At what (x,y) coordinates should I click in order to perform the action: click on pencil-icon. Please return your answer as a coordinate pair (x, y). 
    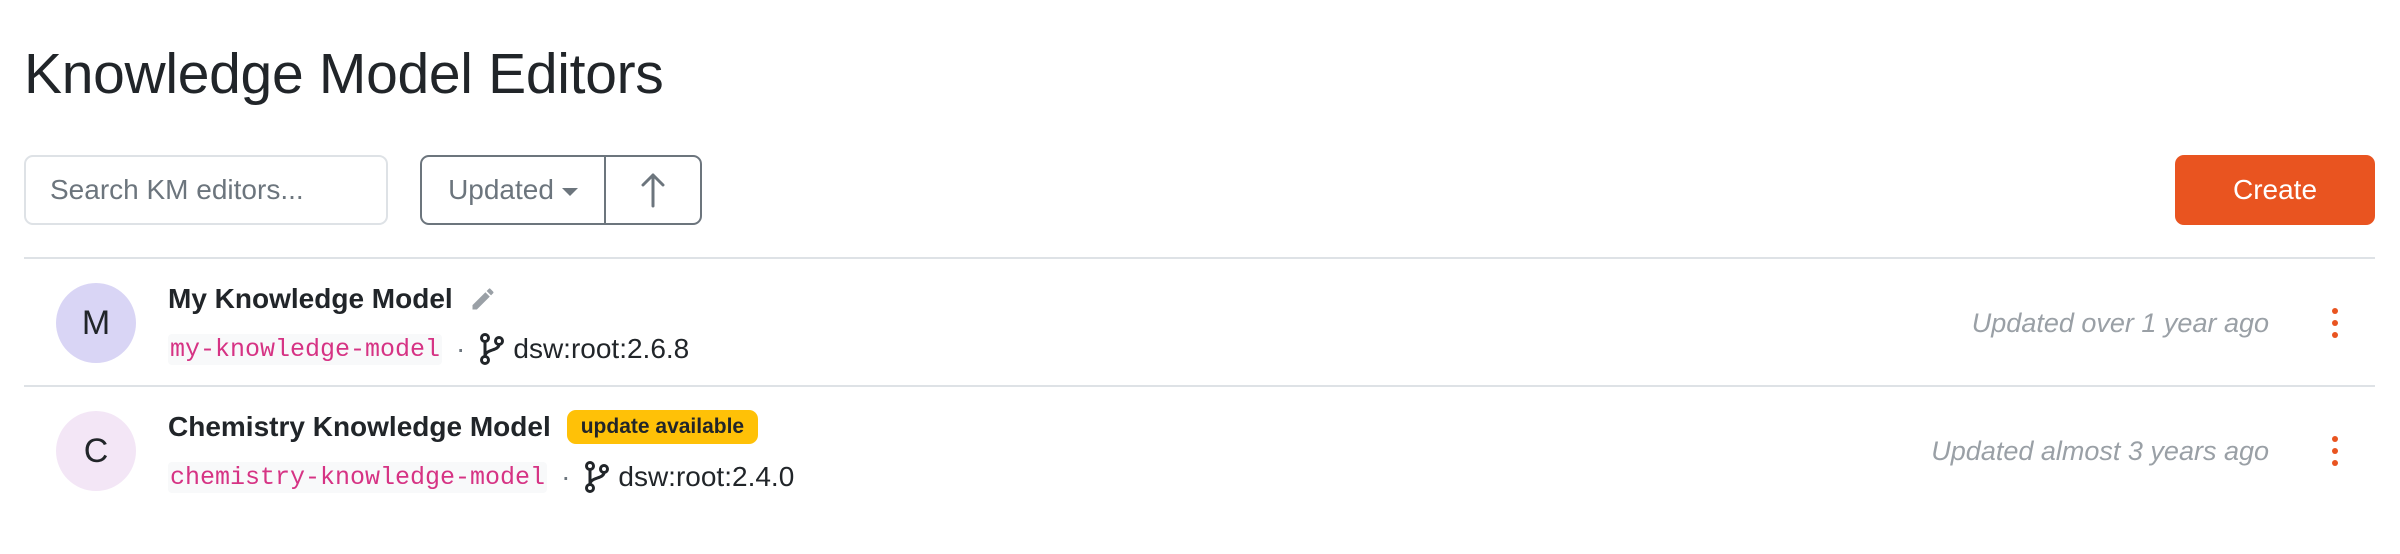
    Looking at the image, I should click on (483, 299).